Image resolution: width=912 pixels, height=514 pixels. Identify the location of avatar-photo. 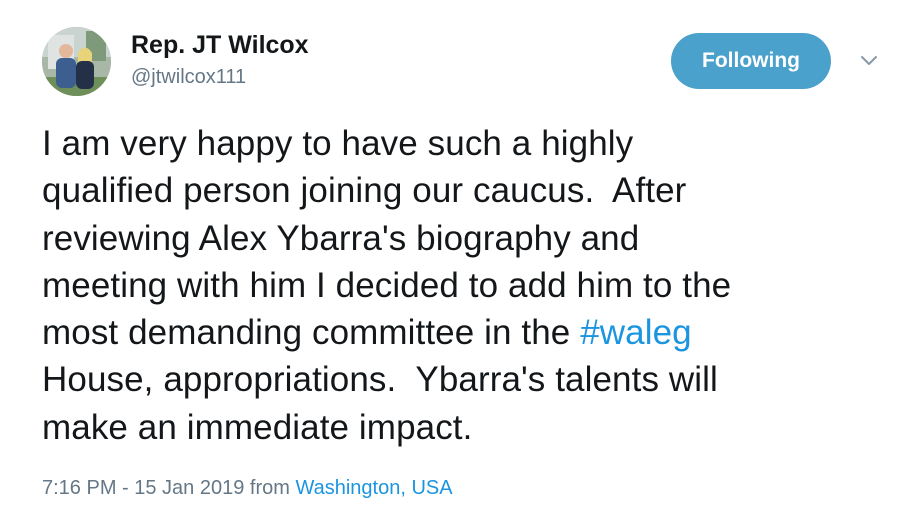
(76, 61).